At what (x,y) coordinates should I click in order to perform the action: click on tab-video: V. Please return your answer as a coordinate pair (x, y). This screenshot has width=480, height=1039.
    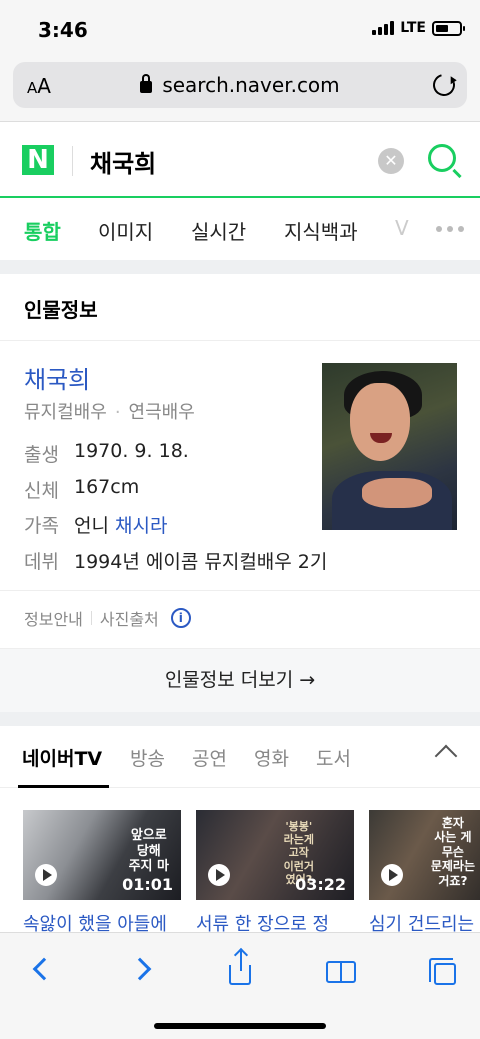
    Looking at the image, I should click on (402, 228).